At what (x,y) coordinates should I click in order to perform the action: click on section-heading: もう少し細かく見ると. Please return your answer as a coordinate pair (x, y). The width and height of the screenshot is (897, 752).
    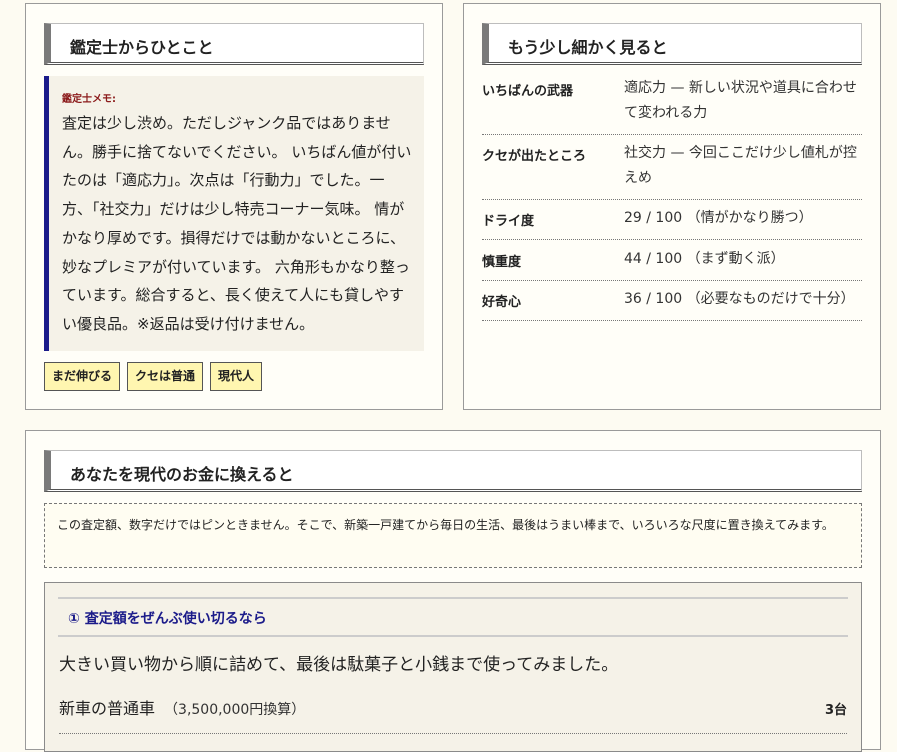
    Looking at the image, I should click on (672, 44).